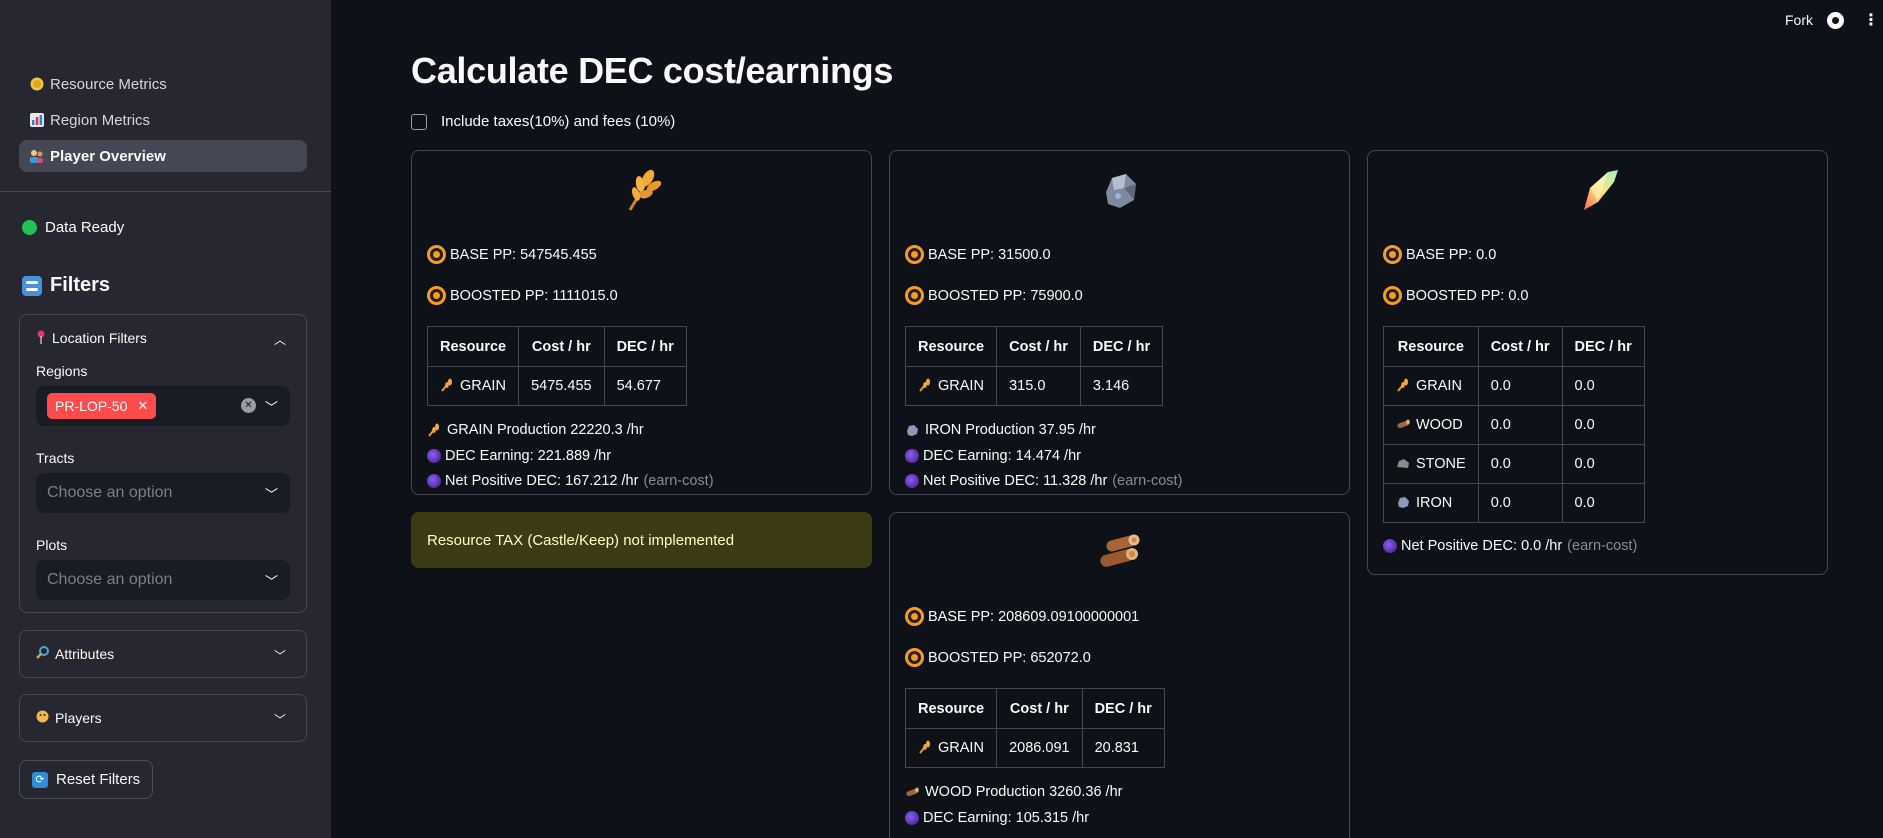 Image resolution: width=1883 pixels, height=838 pixels. I want to click on resource-cell: WOOD, so click(1431, 425).